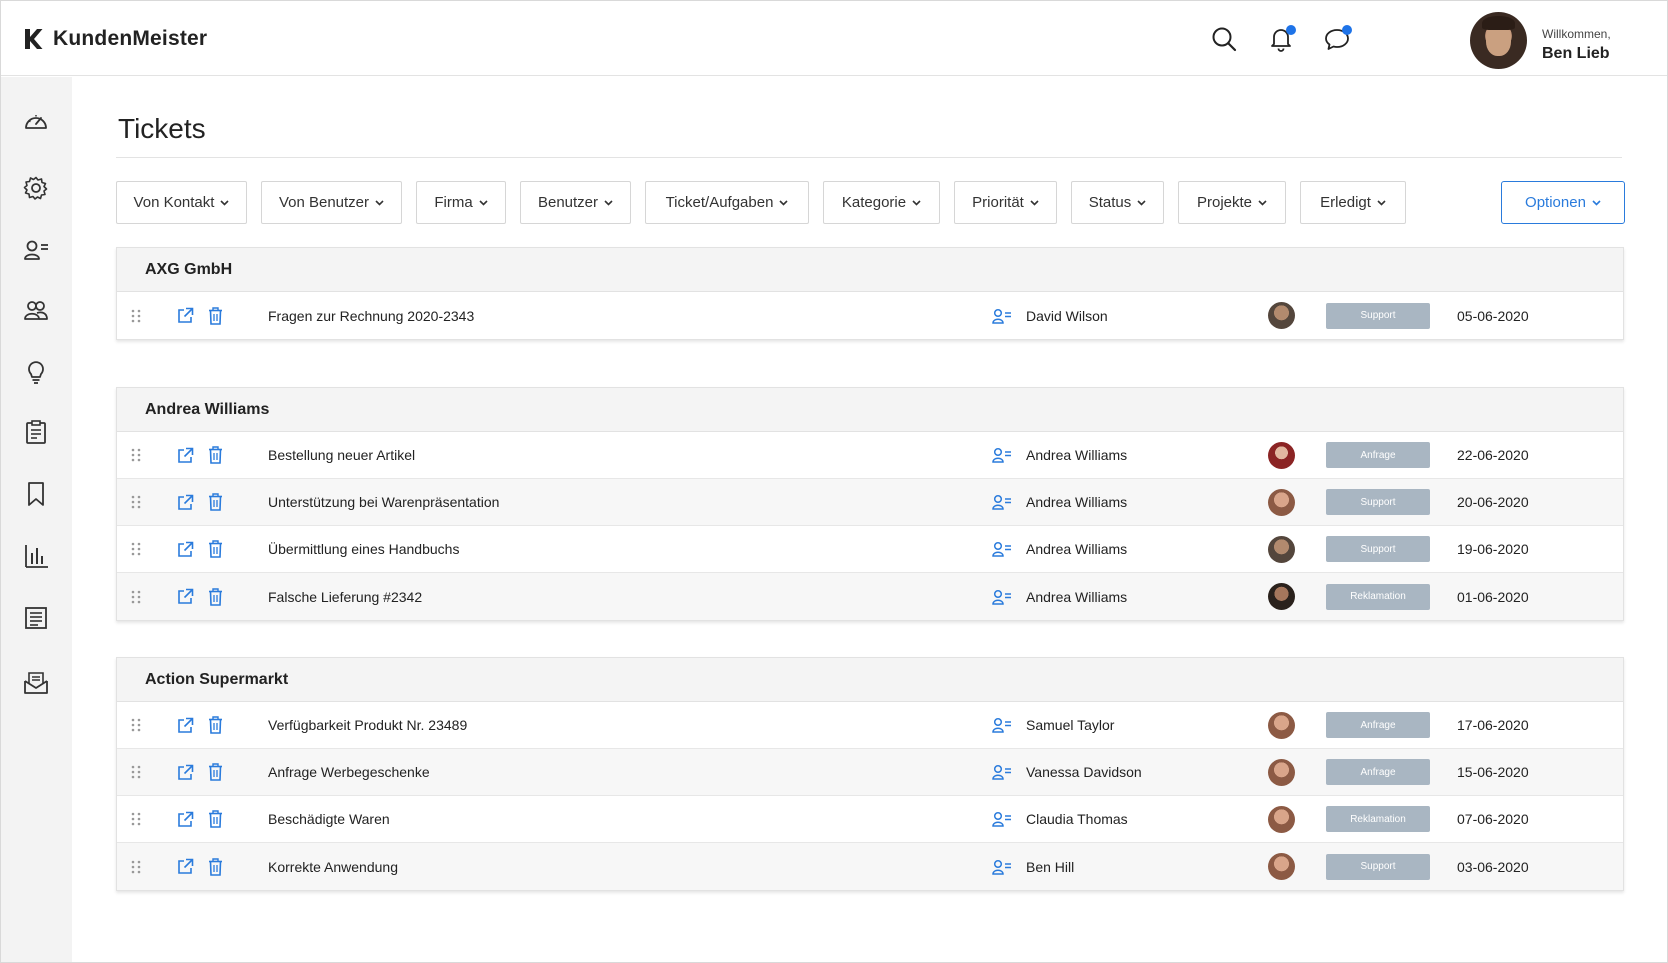  What do you see at coordinates (1003, 725) in the screenshot?
I see `assigned-user-icon` at bounding box center [1003, 725].